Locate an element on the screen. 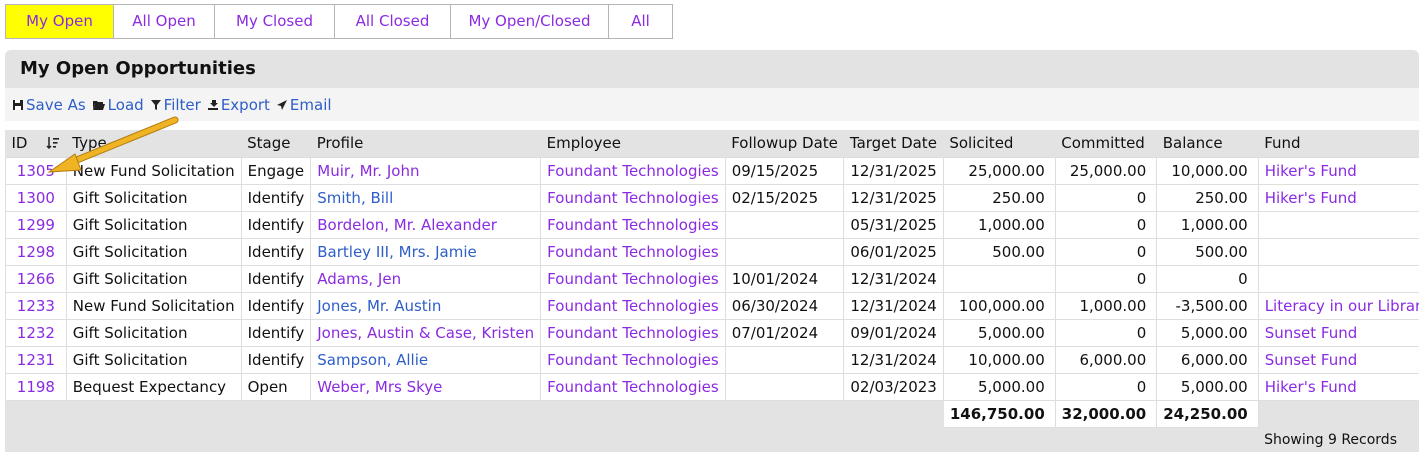 The height and width of the screenshot is (452, 1419). cell-profile-link: Smith, Bill is located at coordinates (426, 197).